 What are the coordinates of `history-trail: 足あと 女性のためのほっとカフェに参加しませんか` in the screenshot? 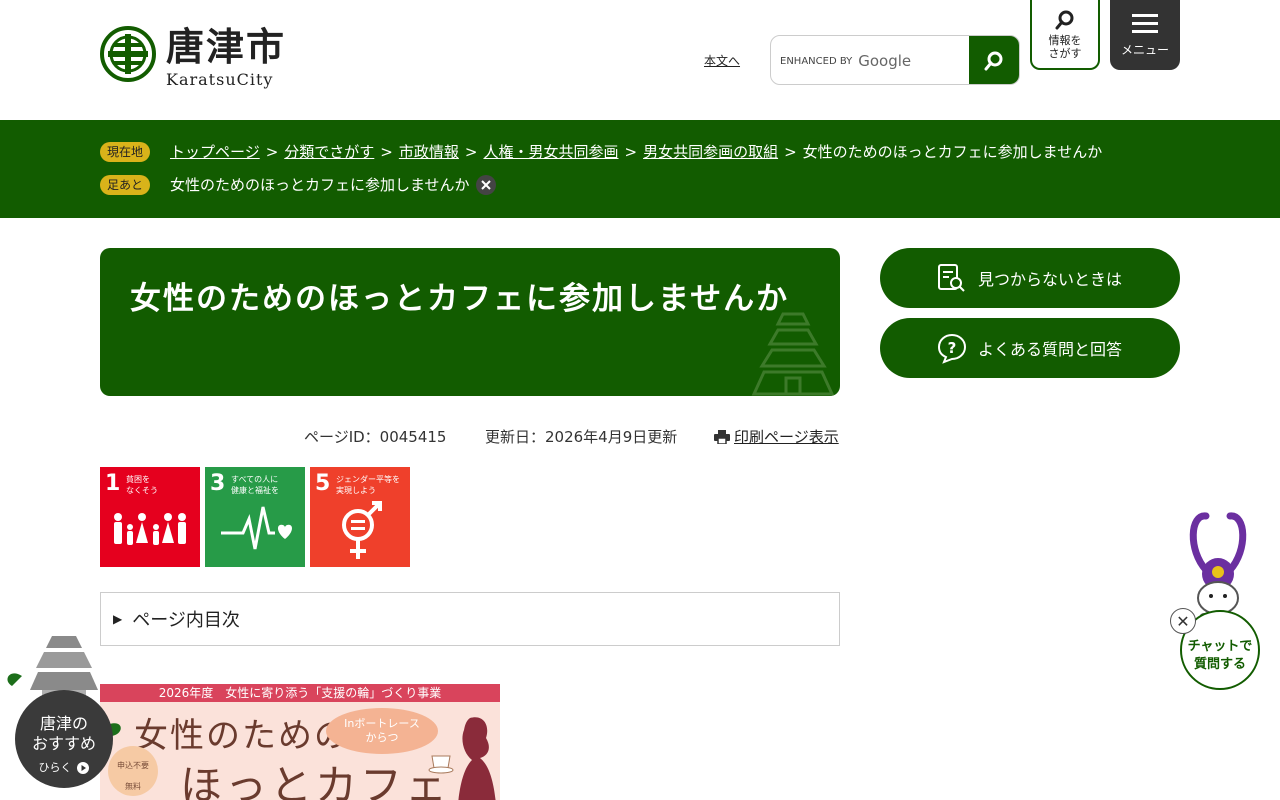 It's located at (298, 184).